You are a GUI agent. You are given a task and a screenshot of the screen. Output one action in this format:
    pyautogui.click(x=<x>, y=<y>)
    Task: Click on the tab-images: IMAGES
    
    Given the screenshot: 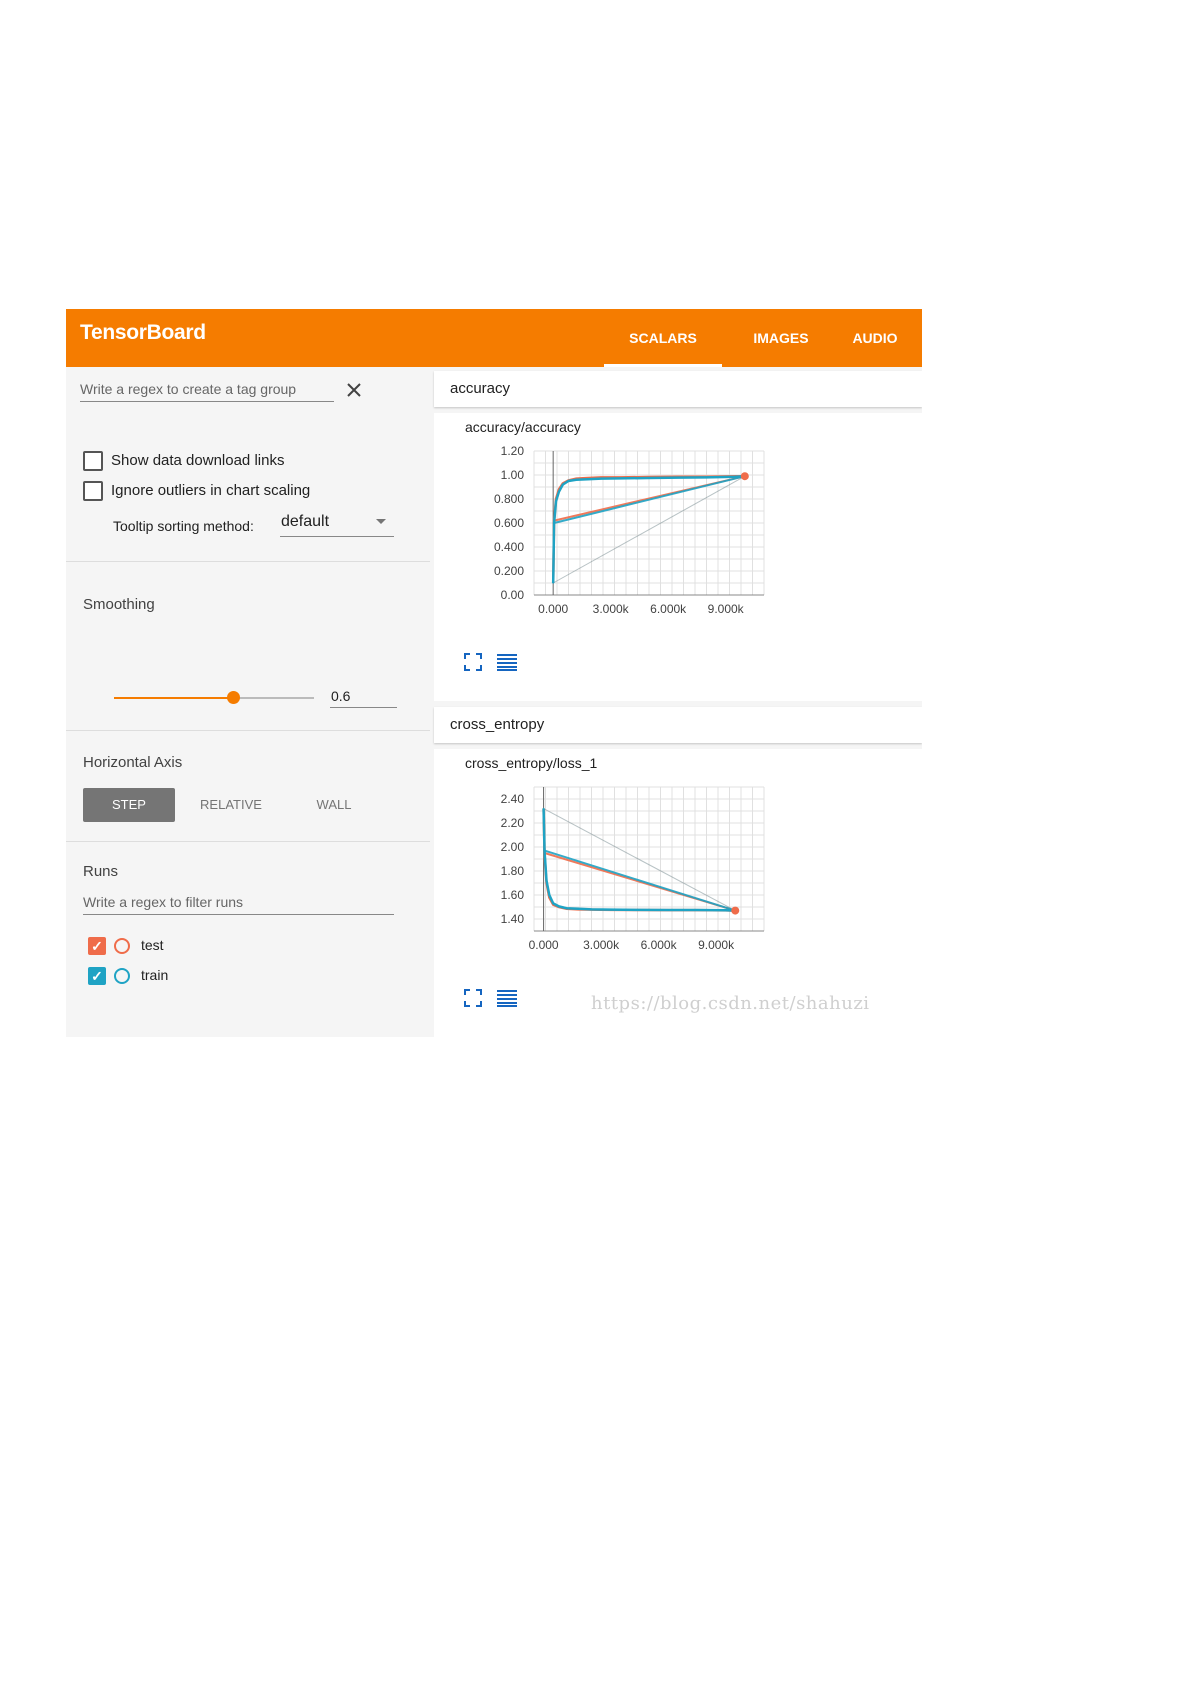 What is the action you would take?
    pyautogui.click(x=781, y=338)
    